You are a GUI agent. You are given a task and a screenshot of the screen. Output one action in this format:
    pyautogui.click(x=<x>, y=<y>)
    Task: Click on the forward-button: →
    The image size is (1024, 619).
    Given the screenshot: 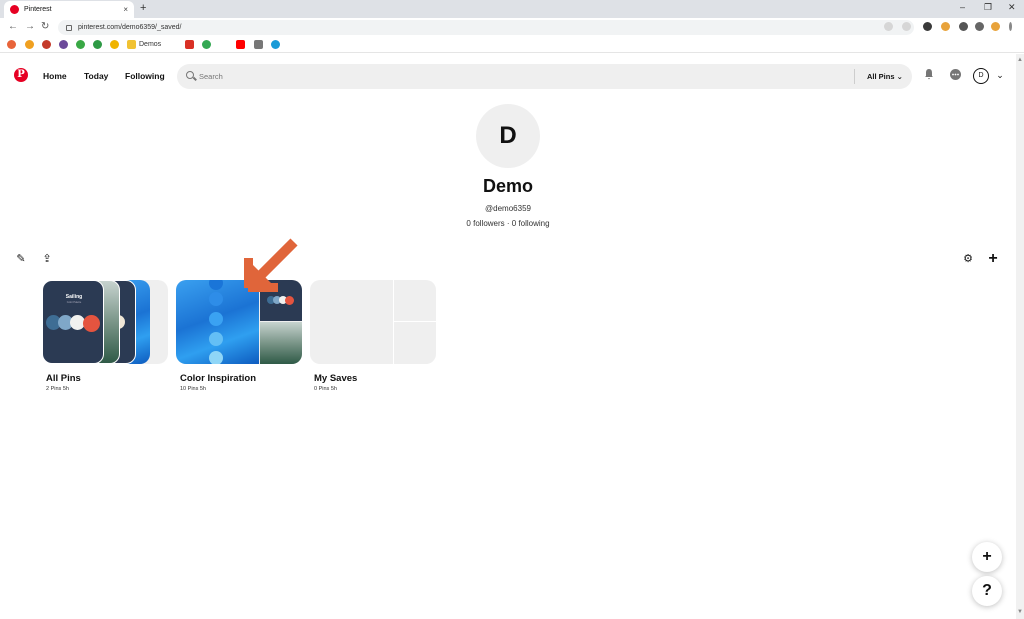 What is the action you would take?
    pyautogui.click(x=30, y=26)
    